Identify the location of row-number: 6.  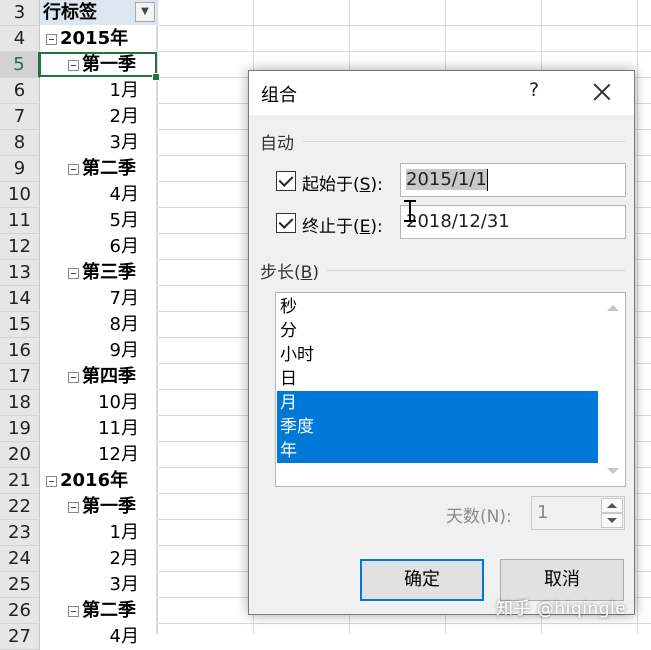
(20, 91).